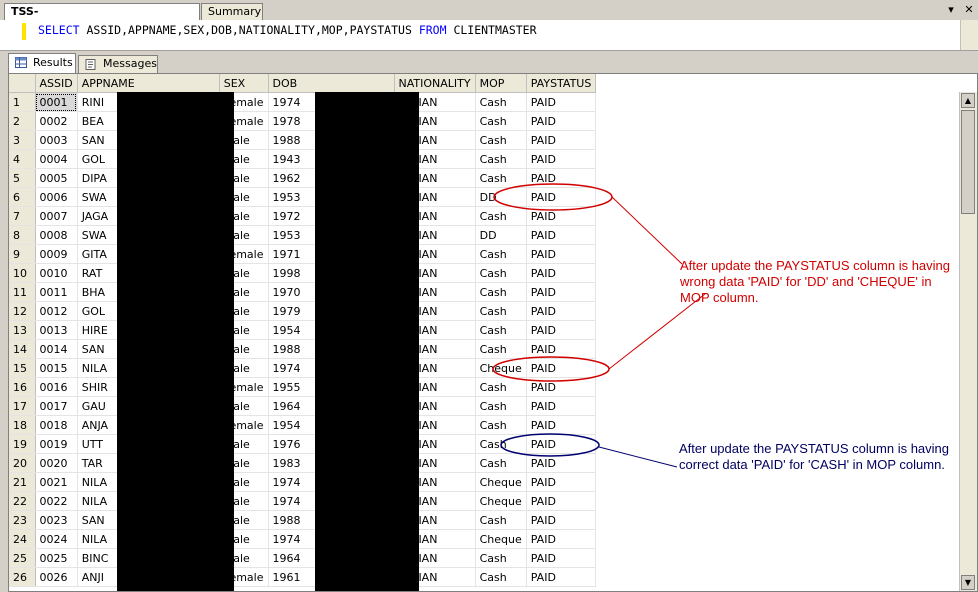 The image size is (978, 592). I want to click on row-number: 7, so click(22, 216).